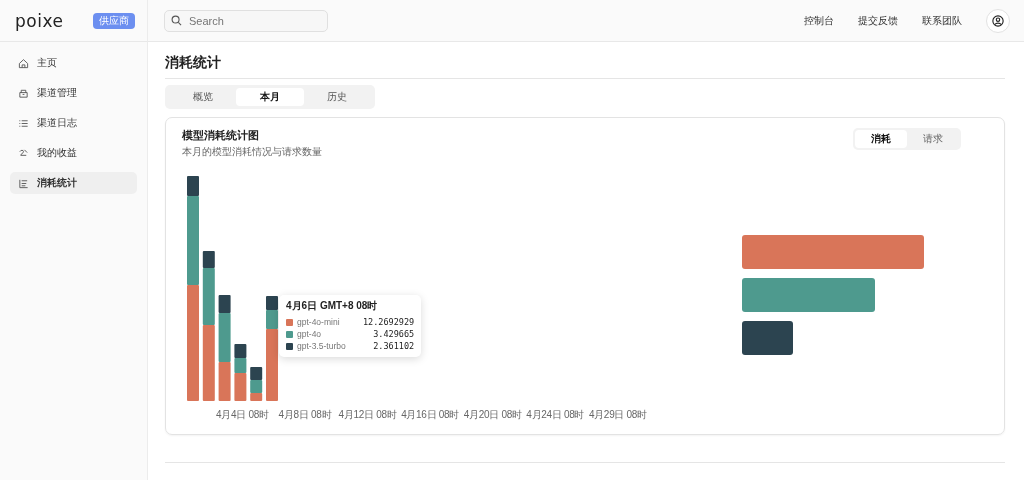 The width and height of the screenshot is (1024, 480). What do you see at coordinates (310, 334) in the screenshot?
I see `series-name: gpt-4o` at bounding box center [310, 334].